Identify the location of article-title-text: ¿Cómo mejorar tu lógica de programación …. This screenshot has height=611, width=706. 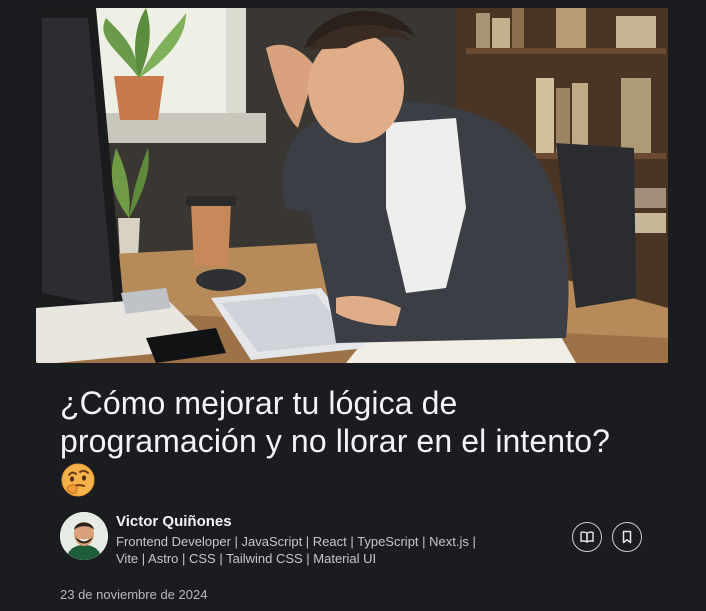
(335, 422).